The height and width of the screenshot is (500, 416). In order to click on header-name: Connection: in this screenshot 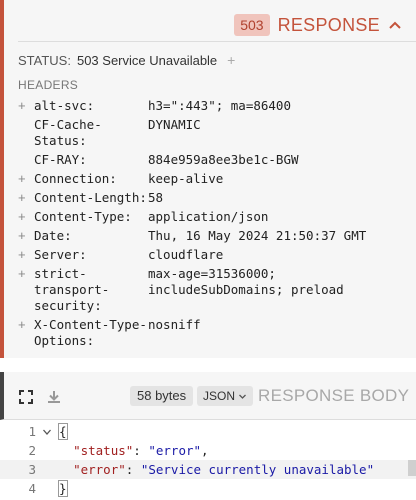, I will do `click(75, 178)`.